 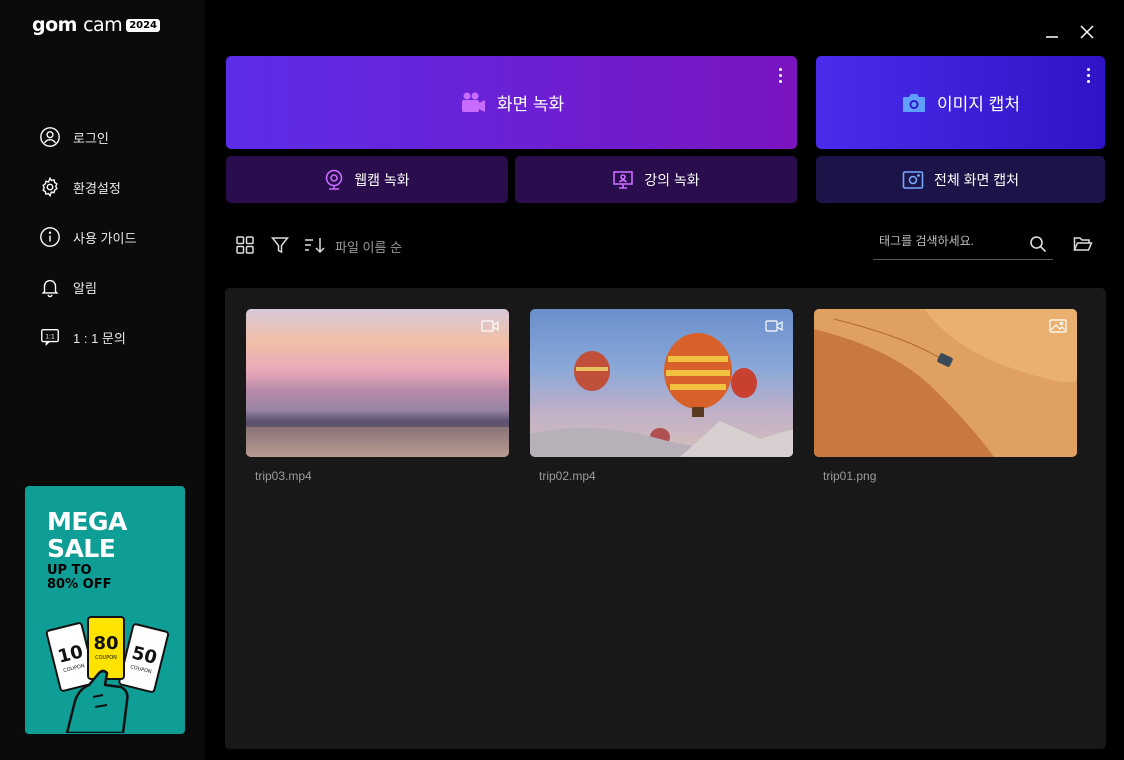 What do you see at coordinates (1052, 32) in the screenshot?
I see `minimize-icon` at bounding box center [1052, 32].